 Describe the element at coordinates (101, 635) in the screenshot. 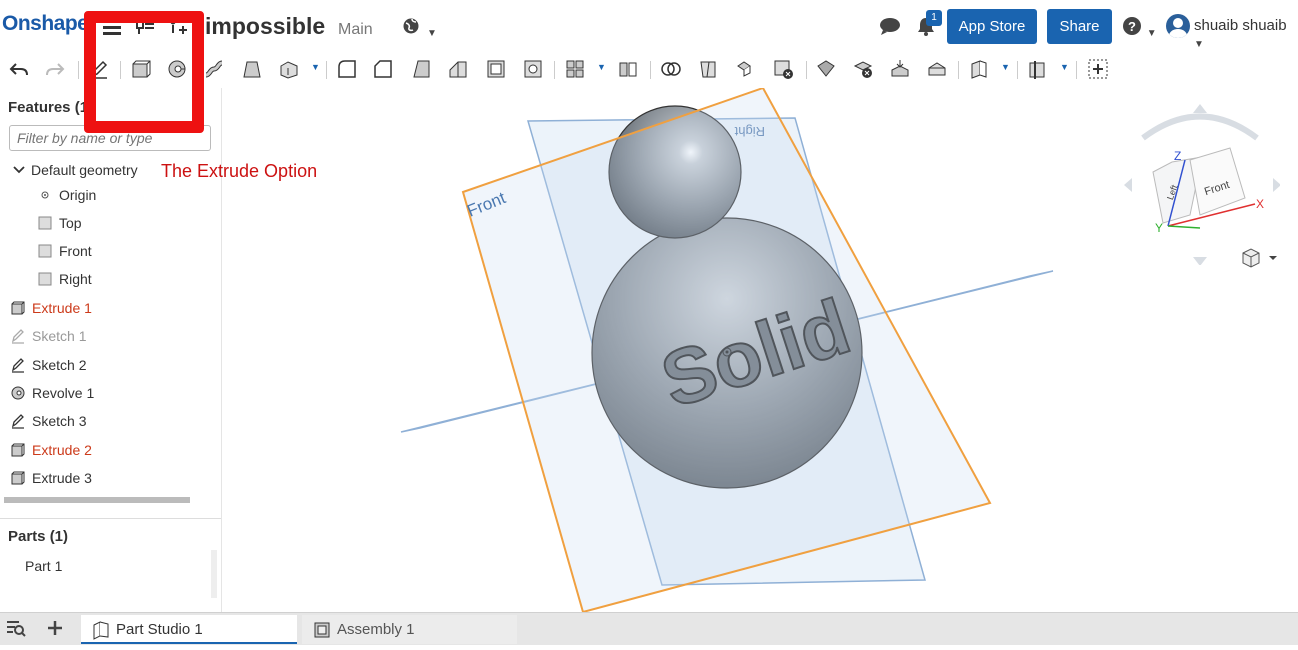

I see `part-studio-icon` at that location.